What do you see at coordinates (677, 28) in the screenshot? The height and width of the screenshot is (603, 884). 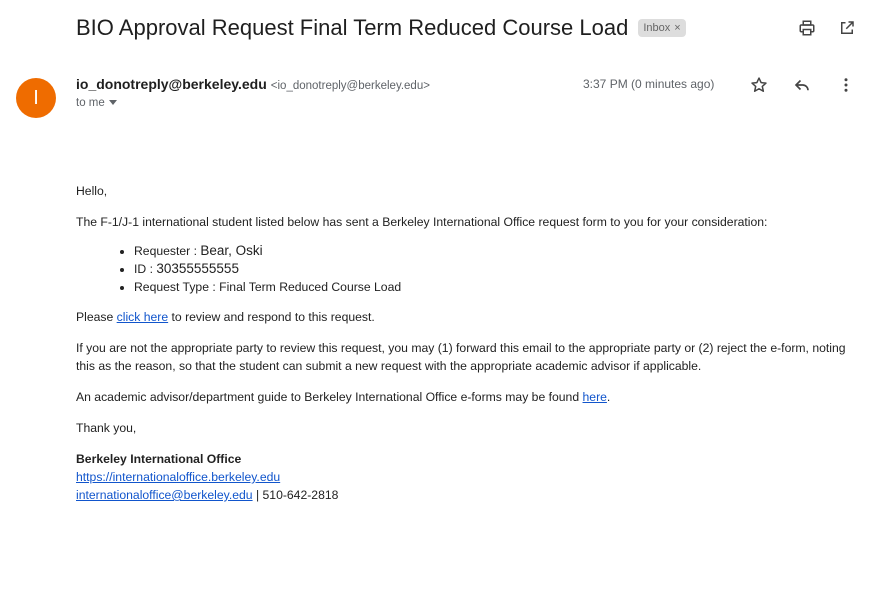 I see `remove-label-icon: ×` at bounding box center [677, 28].